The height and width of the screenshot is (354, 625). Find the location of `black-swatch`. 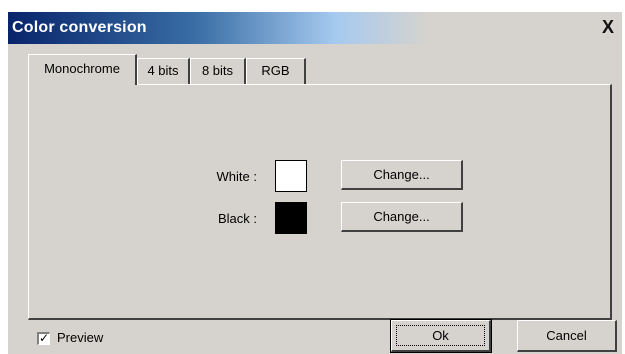

black-swatch is located at coordinates (291, 218).